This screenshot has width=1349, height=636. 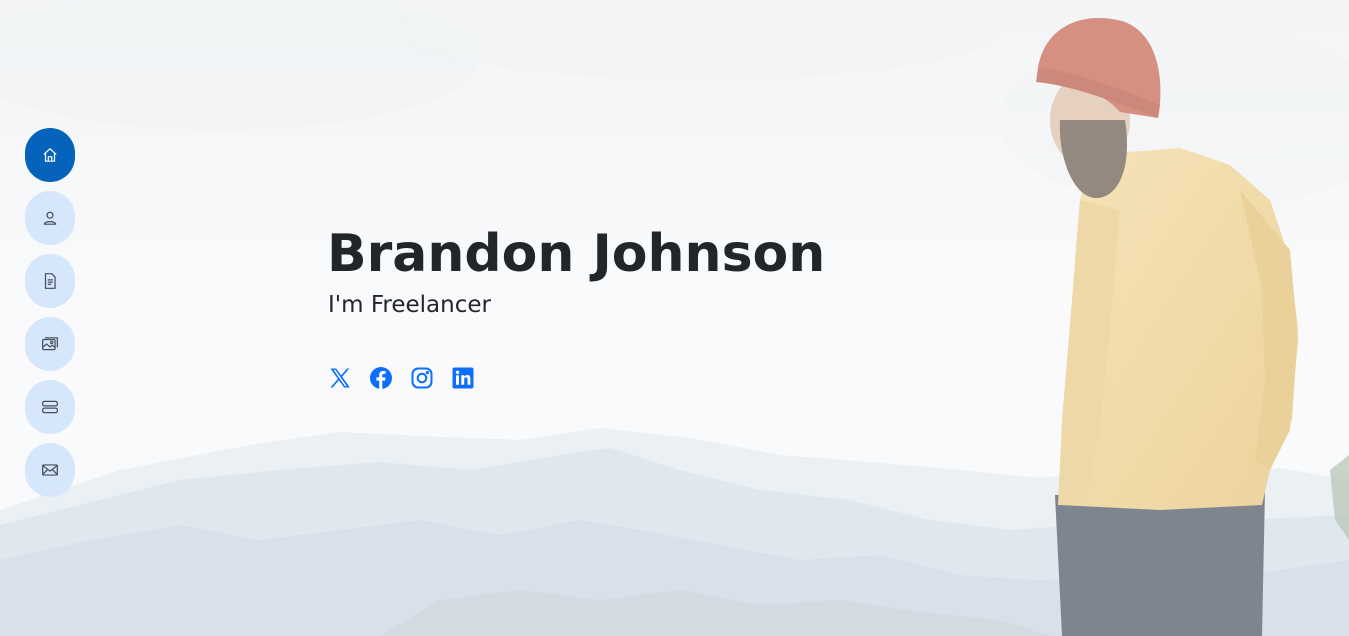 I want to click on nav-services-button, so click(x=50, y=407).